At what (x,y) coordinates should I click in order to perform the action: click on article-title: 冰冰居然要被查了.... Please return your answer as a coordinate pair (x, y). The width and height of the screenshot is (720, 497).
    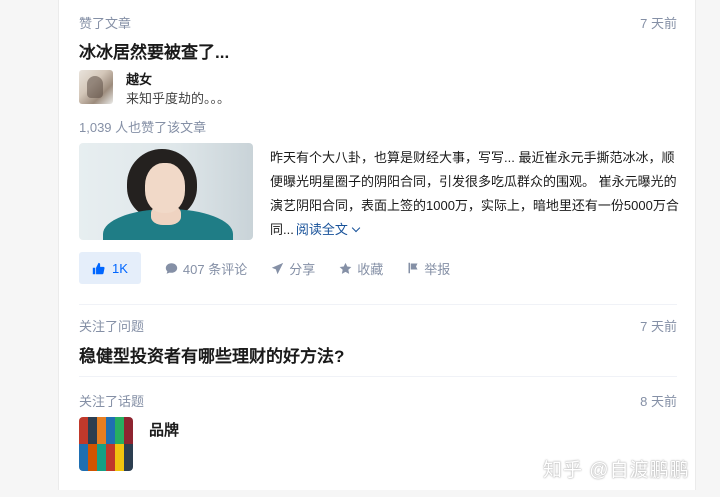
    Looking at the image, I should click on (154, 50).